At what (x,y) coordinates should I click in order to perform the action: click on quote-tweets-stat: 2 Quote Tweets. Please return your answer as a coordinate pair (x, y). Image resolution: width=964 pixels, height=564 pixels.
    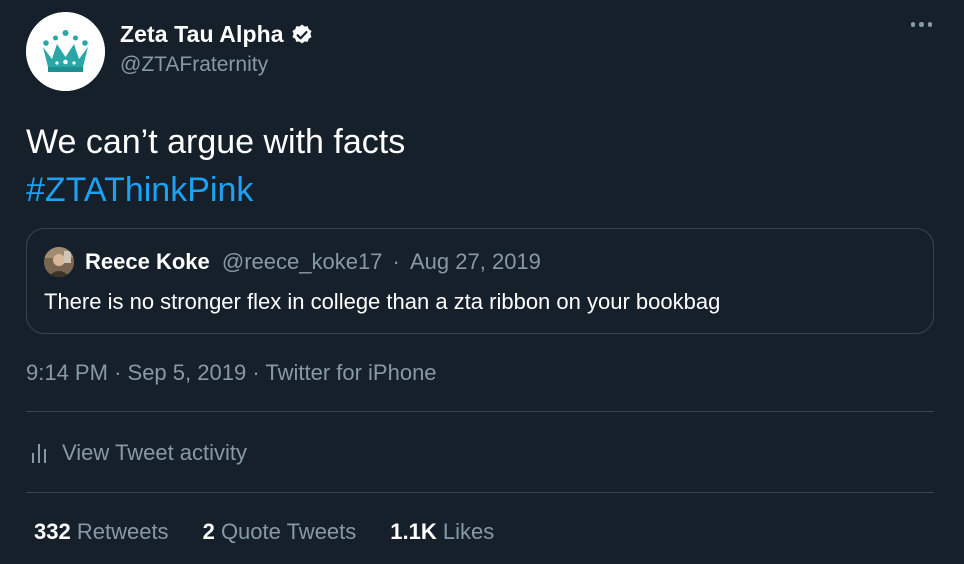
    Looking at the image, I should click on (280, 532).